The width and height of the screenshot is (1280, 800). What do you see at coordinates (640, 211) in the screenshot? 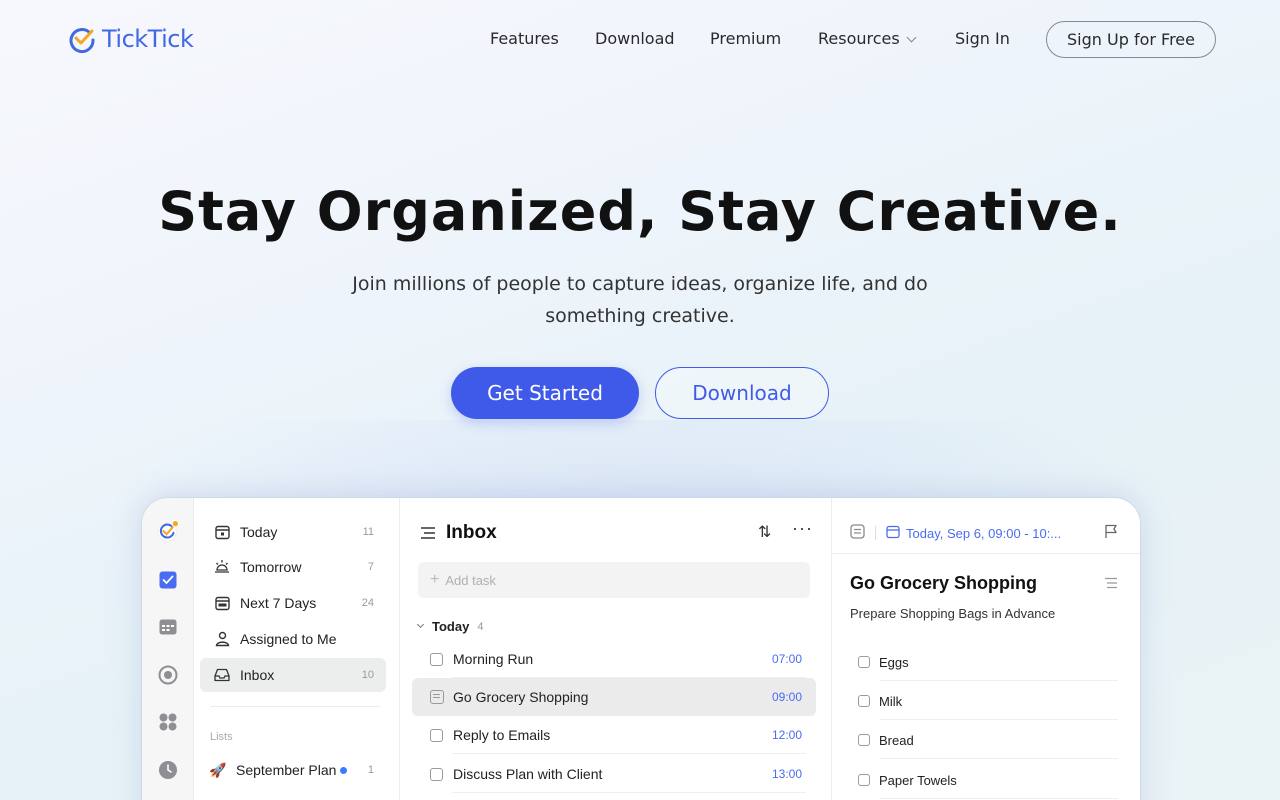
I see `hero-title: Stay Organized, Stay Creative.` at bounding box center [640, 211].